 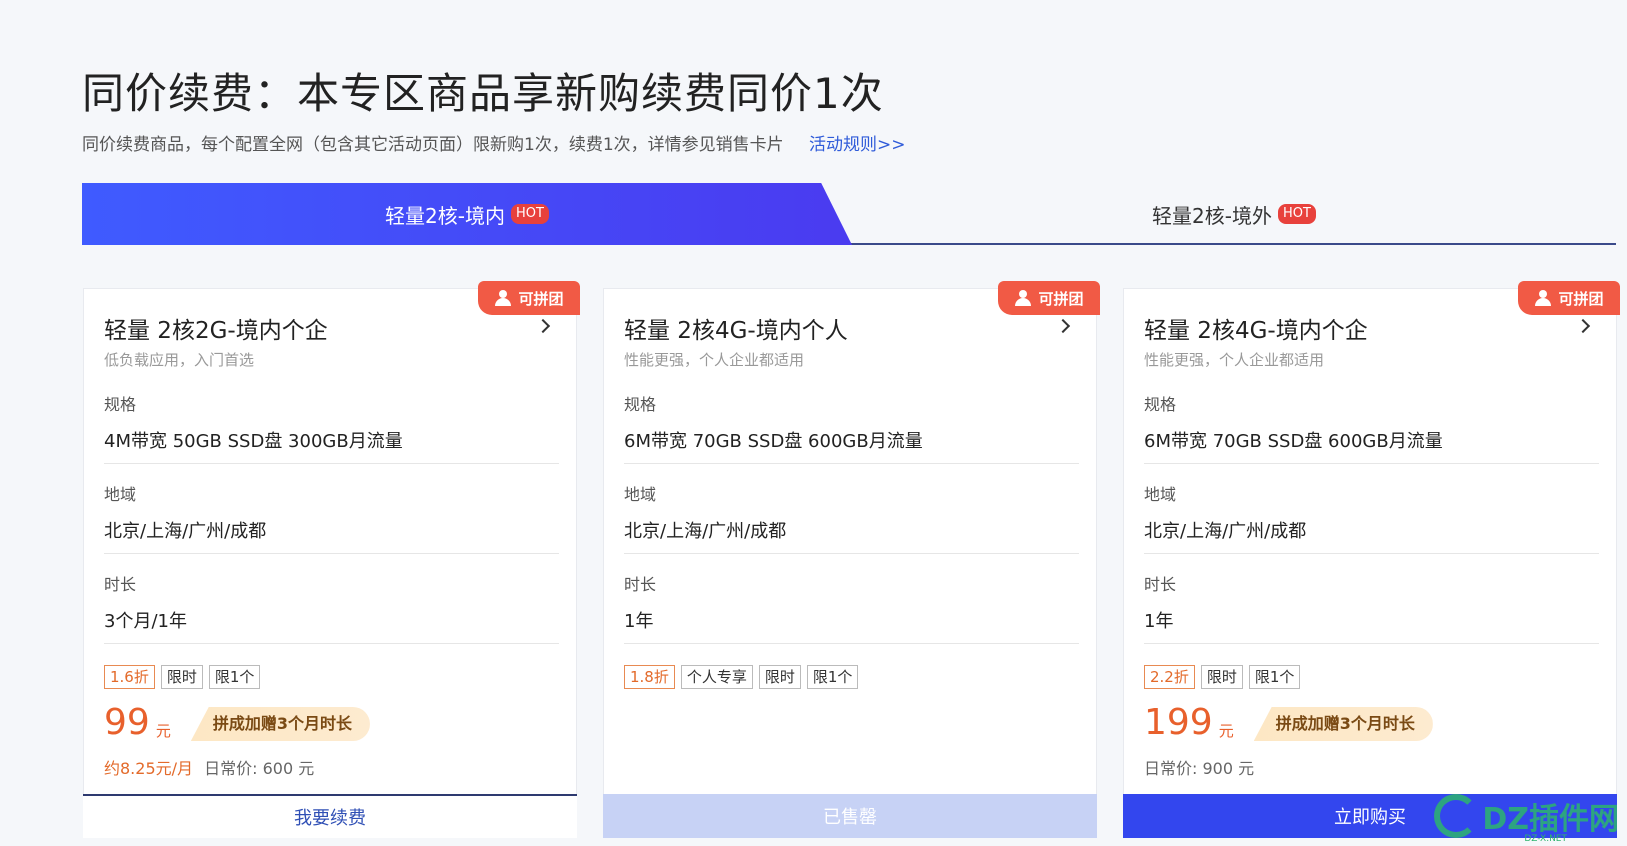 What do you see at coordinates (1256, 328) in the screenshot?
I see `product-title: 轻量 2核4G-境内个企` at bounding box center [1256, 328].